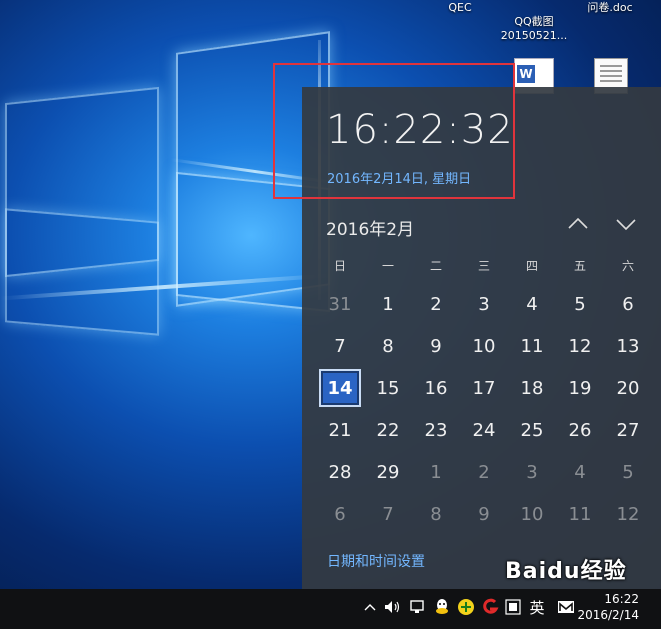 The width and height of the screenshot is (661, 629). I want to click on weekday-label: 五, so click(579, 266).